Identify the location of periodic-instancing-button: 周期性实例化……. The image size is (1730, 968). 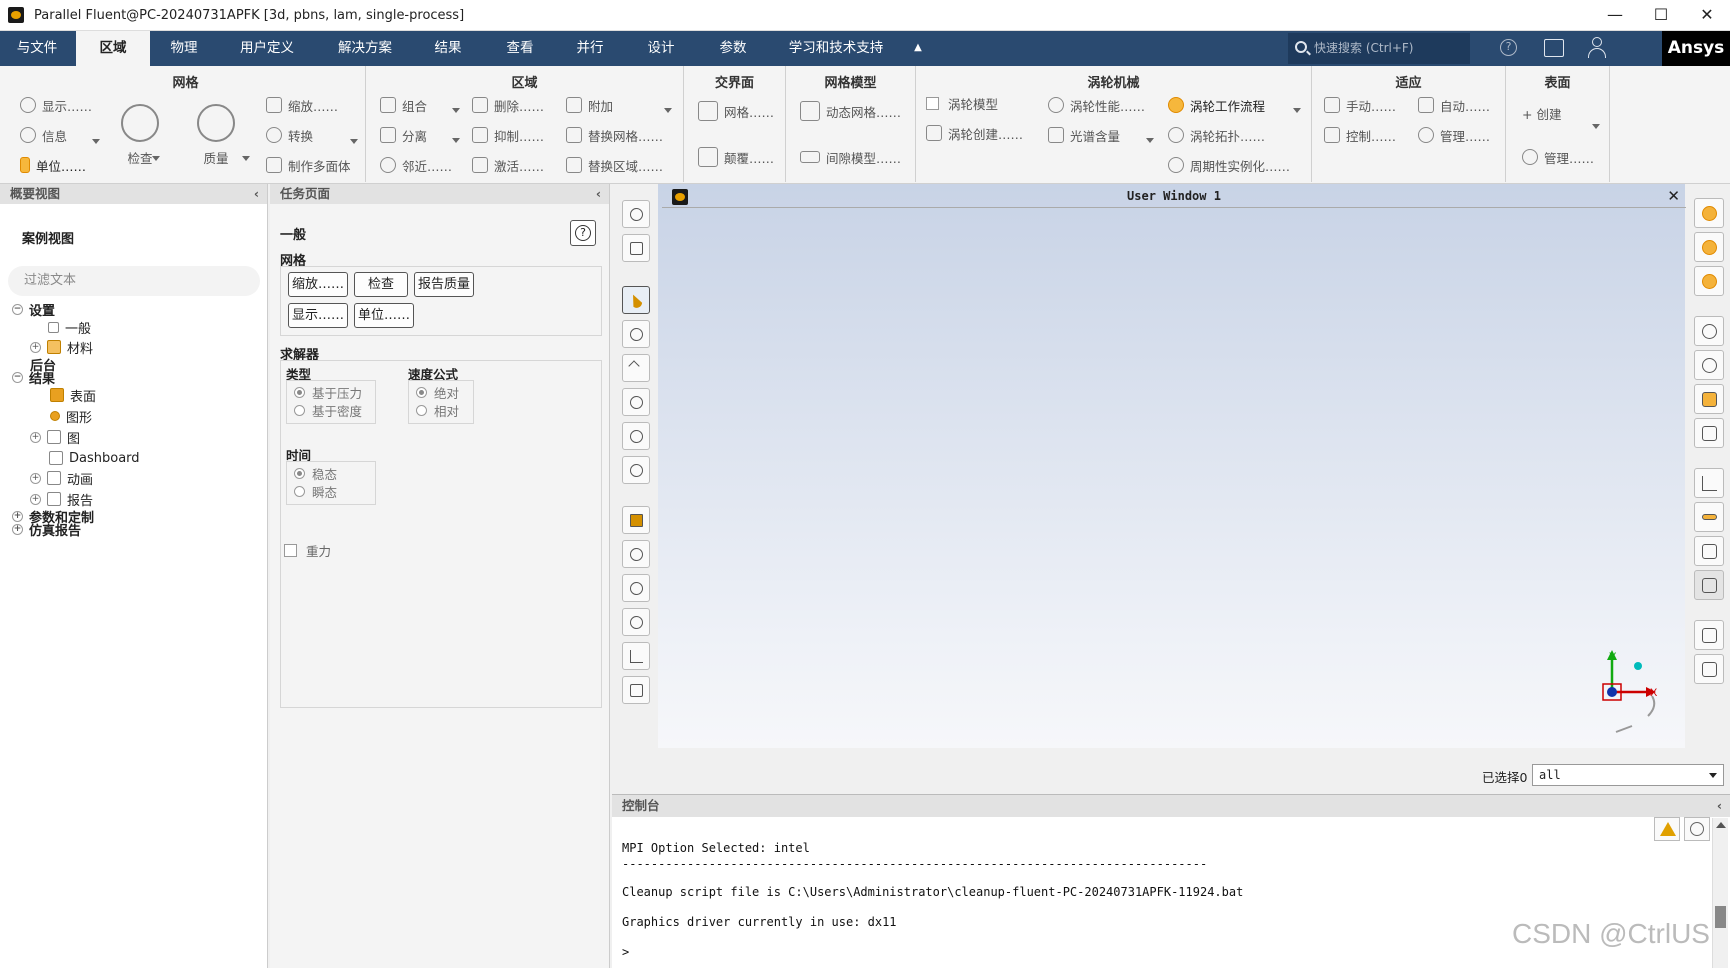
(1229, 165).